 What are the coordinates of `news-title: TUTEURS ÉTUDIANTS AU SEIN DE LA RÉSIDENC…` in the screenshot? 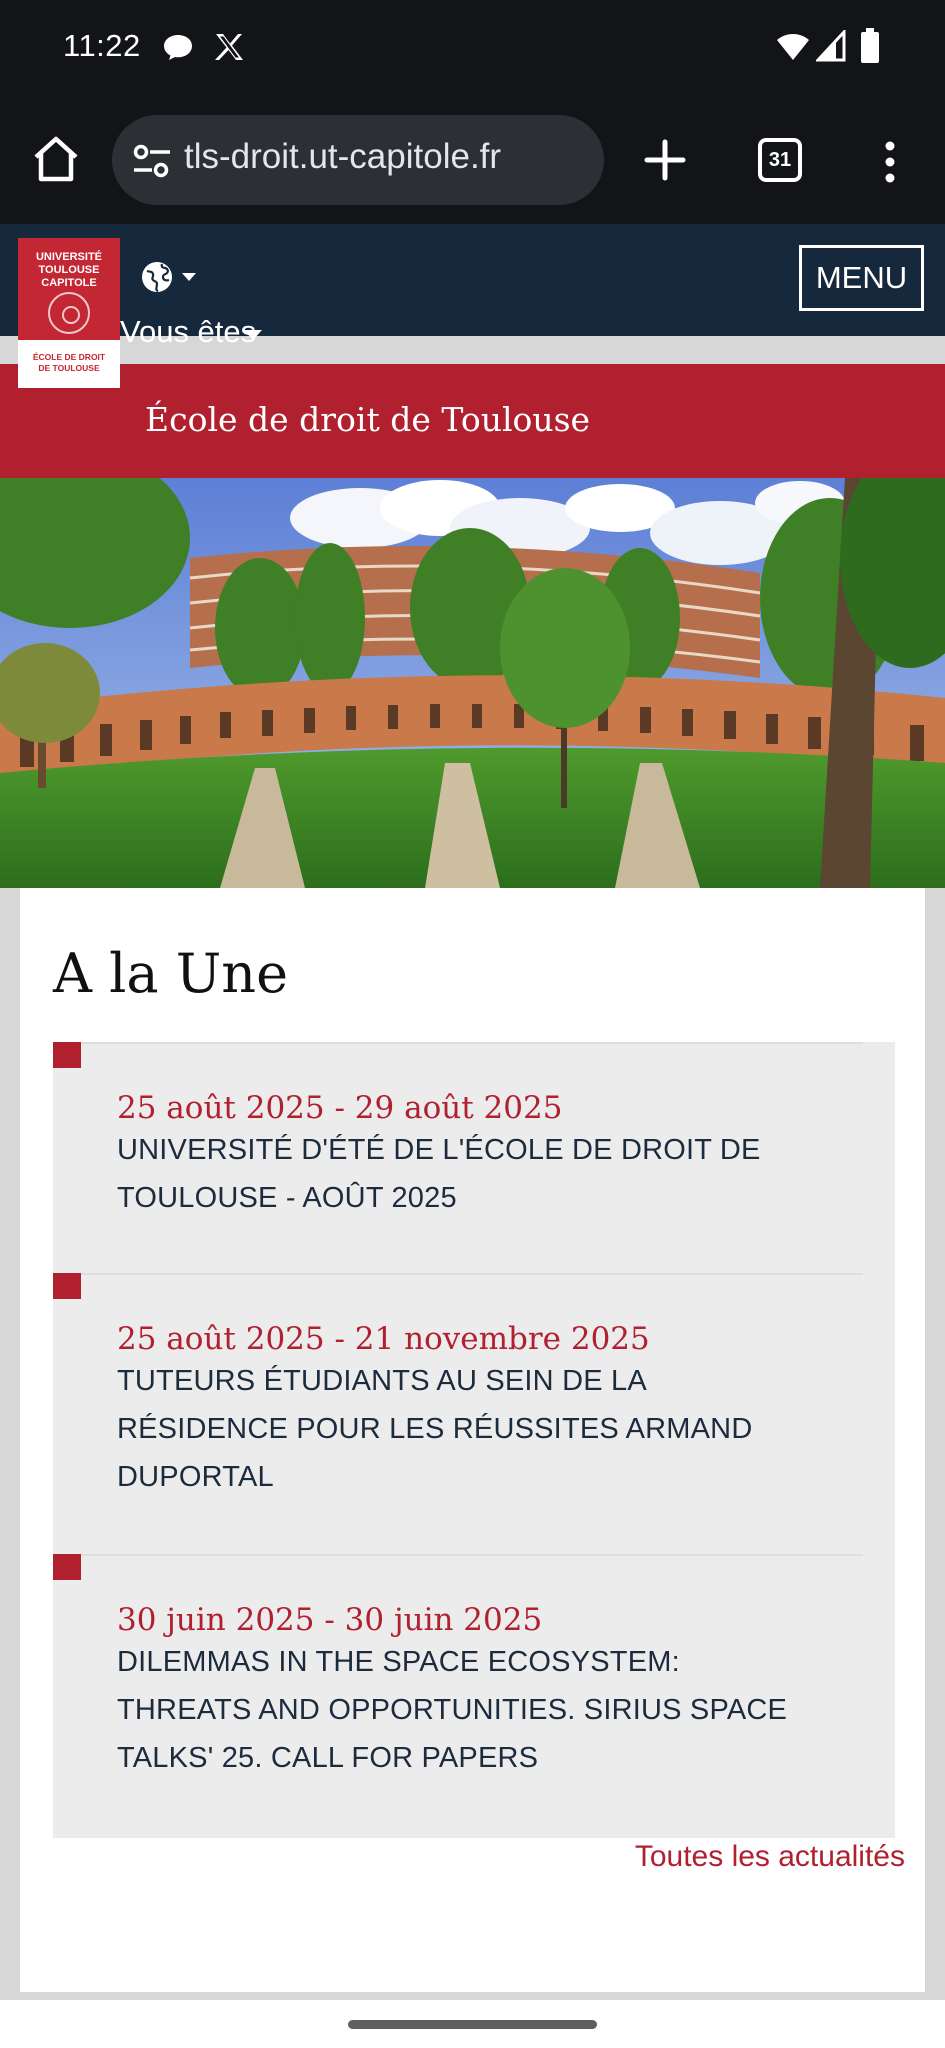 It's located at (435, 1429).